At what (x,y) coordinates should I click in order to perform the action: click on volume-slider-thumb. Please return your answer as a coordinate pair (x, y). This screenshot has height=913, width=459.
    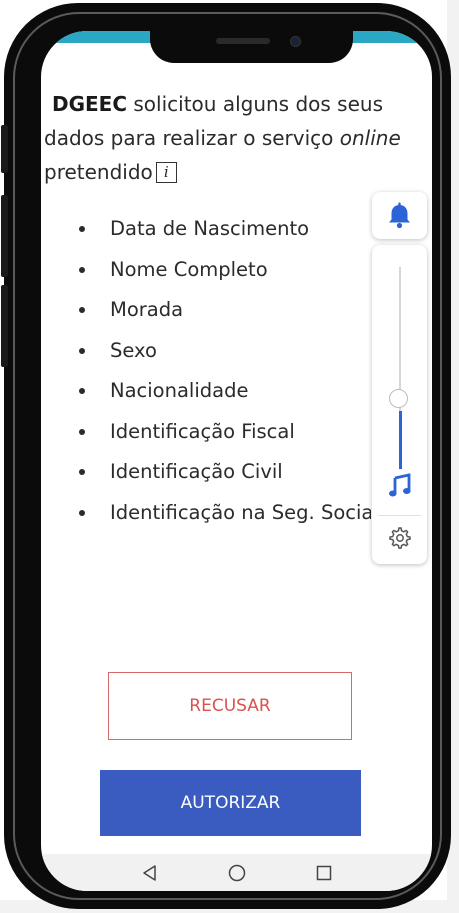
    Looking at the image, I should click on (398, 398).